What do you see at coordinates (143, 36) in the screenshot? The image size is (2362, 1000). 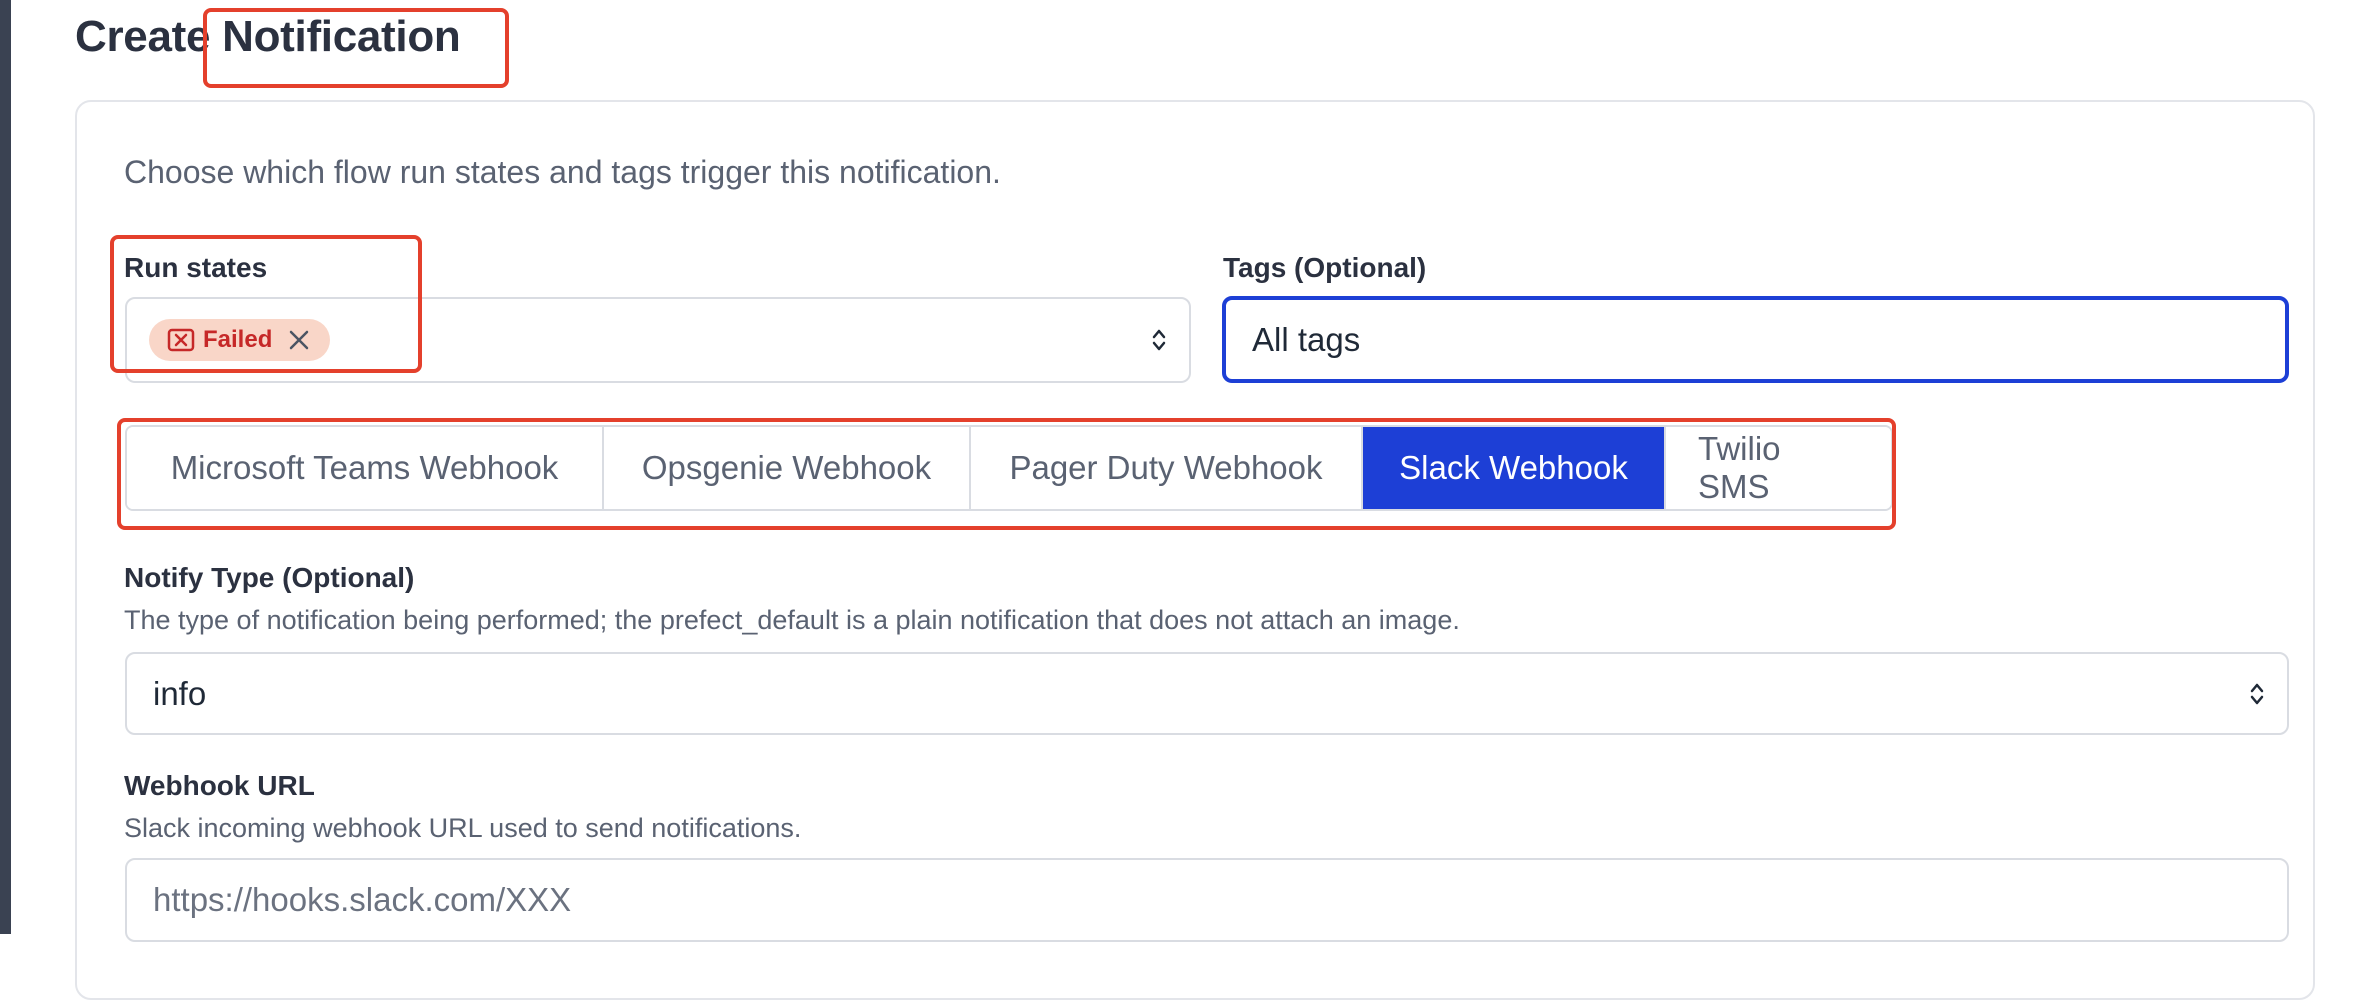 I see `page-title-prefix: Create` at bounding box center [143, 36].